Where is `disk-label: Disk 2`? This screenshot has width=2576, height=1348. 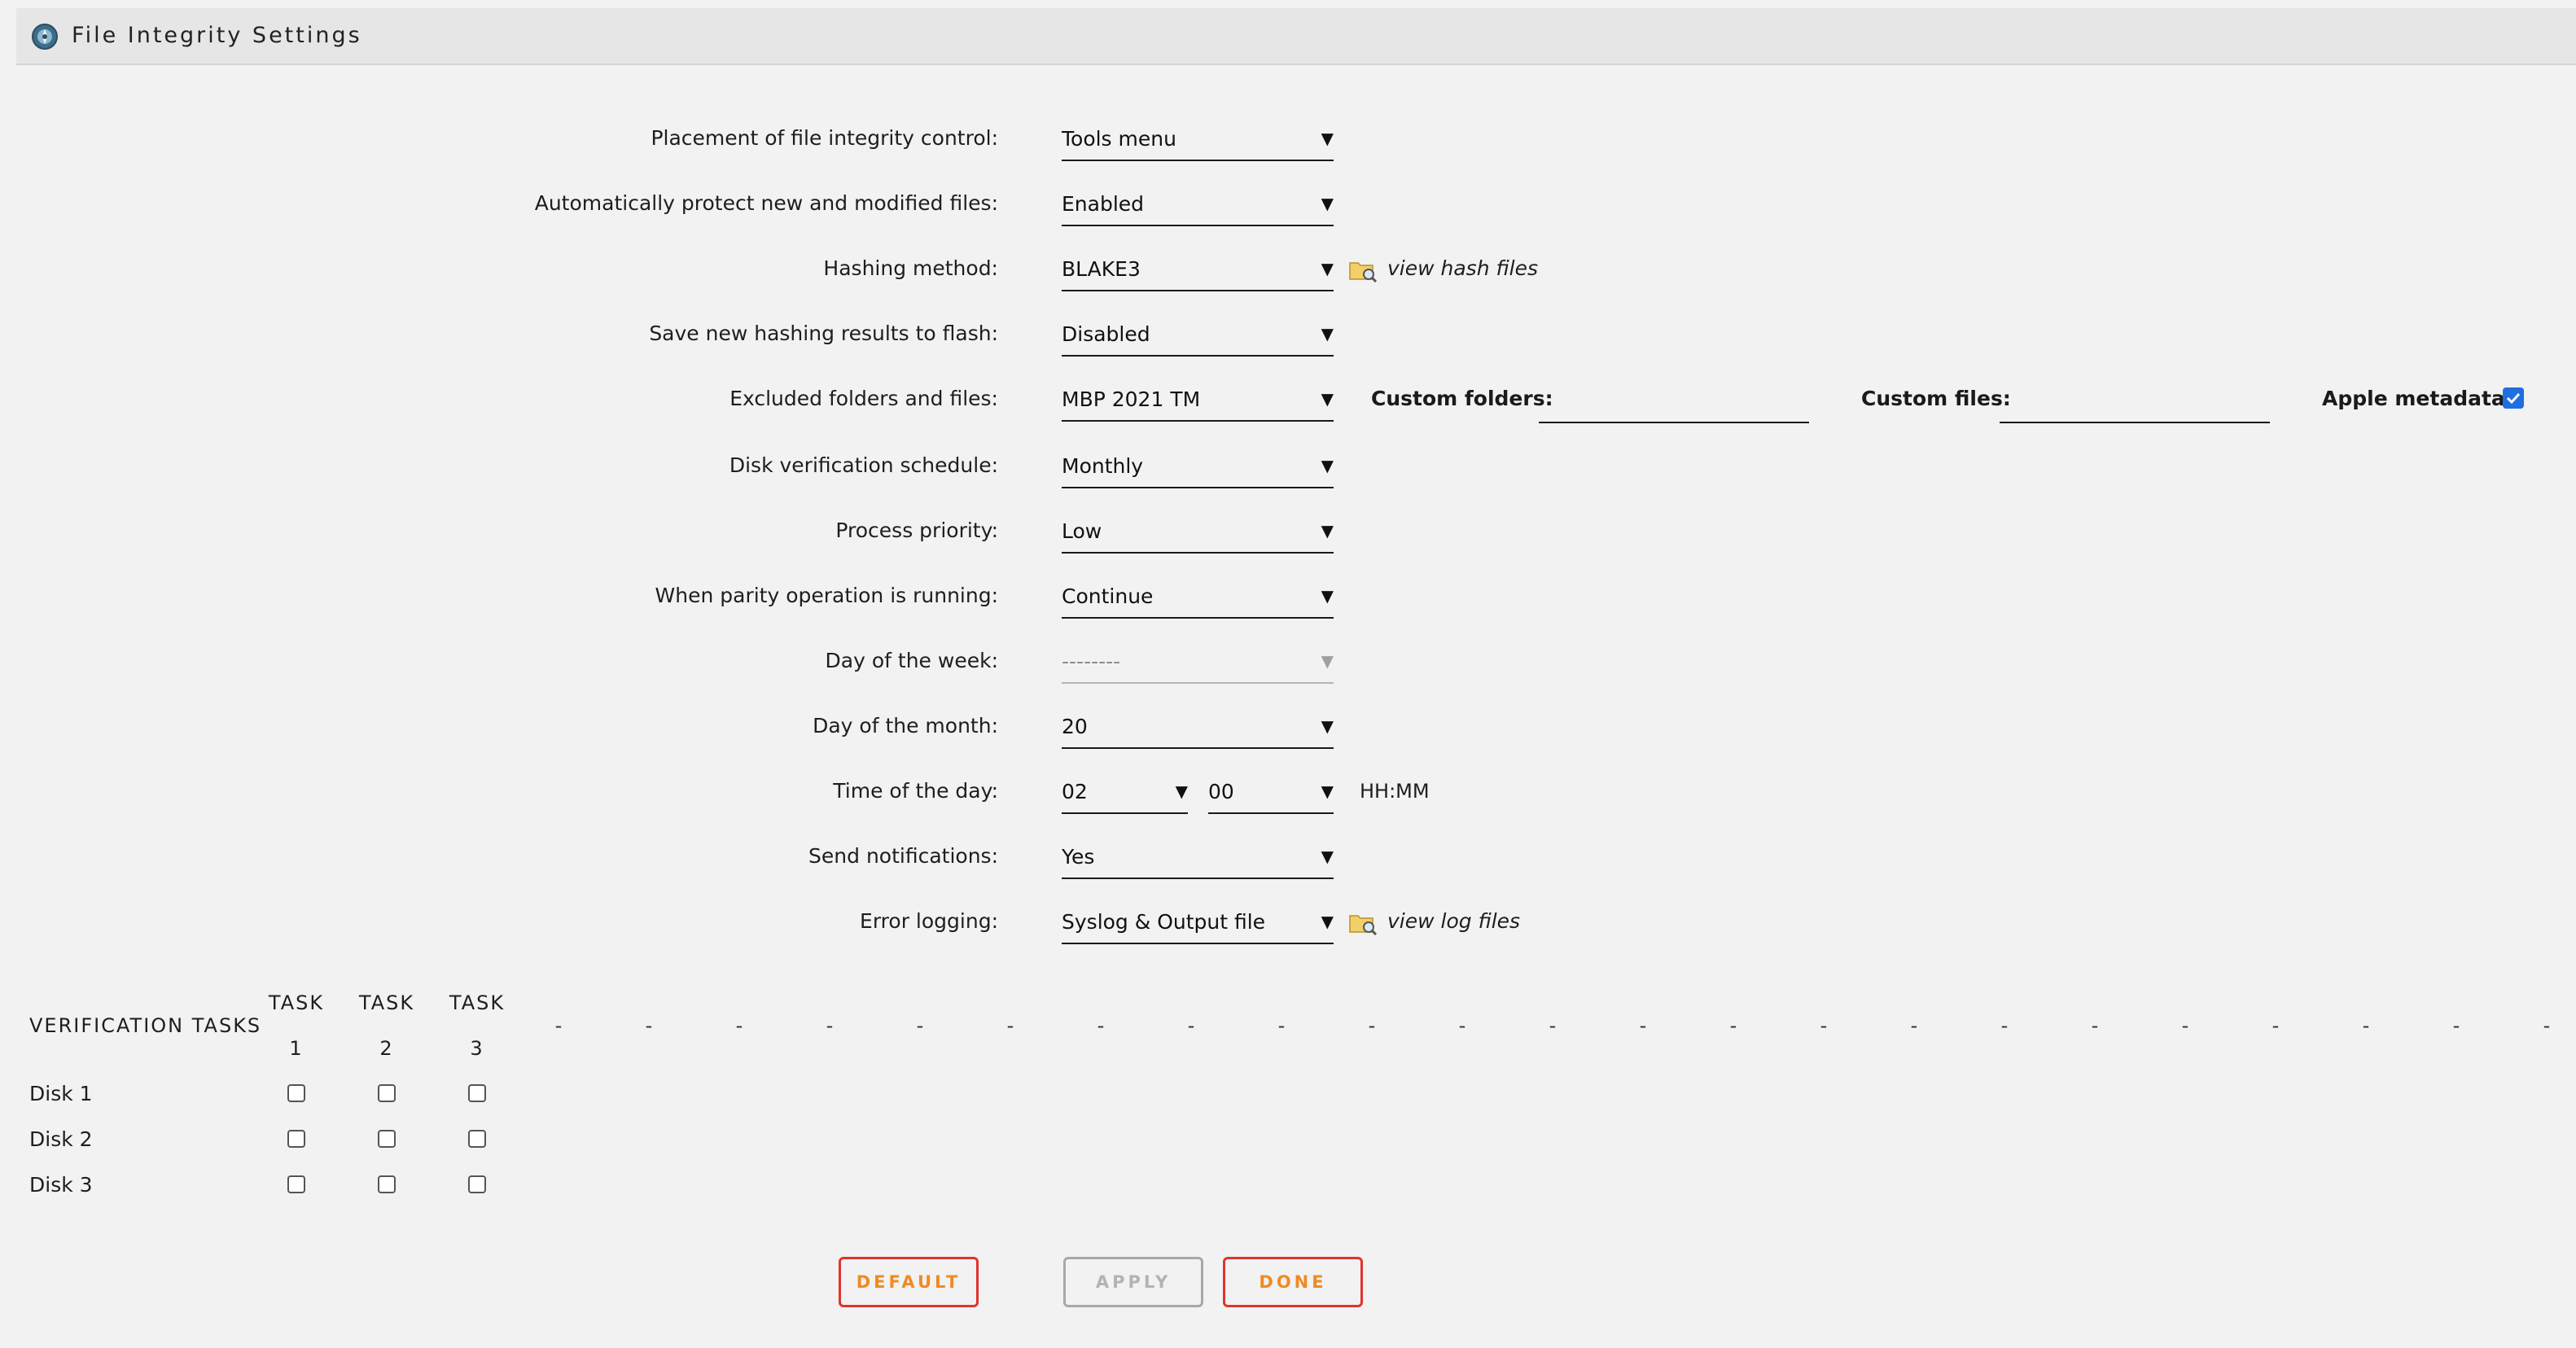 disk-label: Disk 2 is located at coordinates (61, 1139).